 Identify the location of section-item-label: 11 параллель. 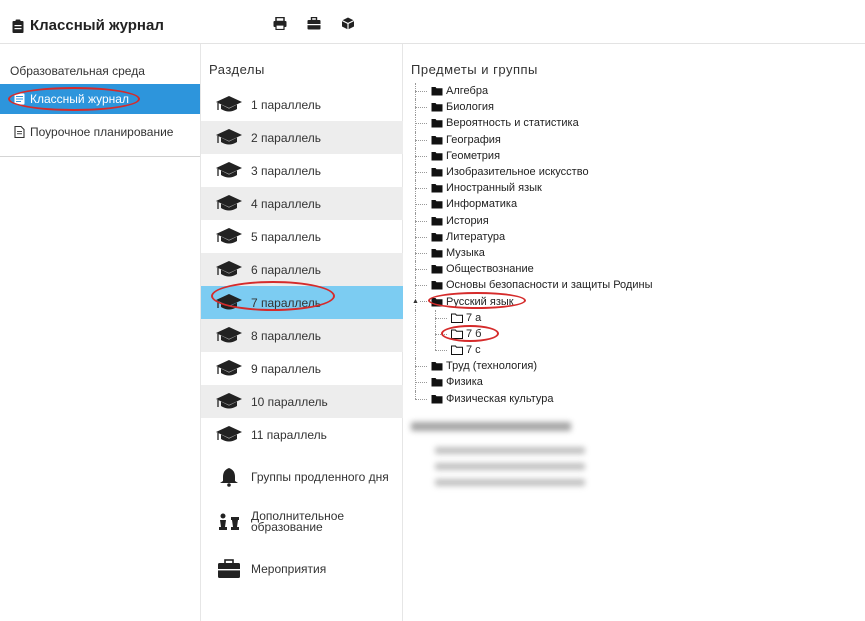
(289, 434).